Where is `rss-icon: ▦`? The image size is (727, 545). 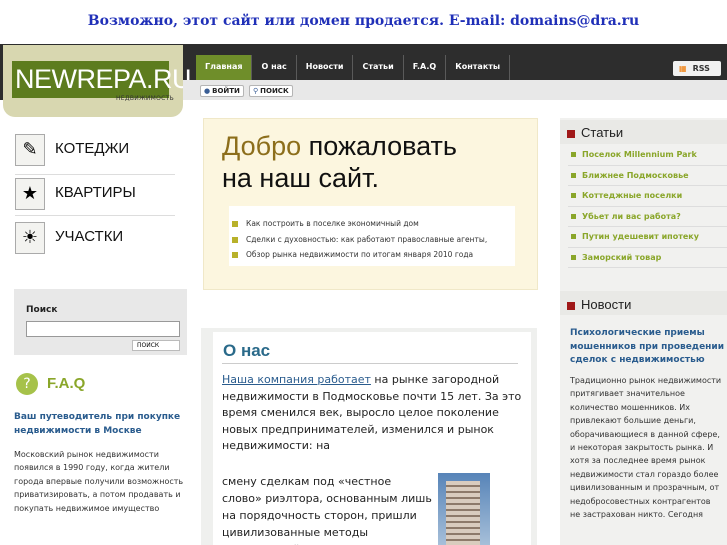 rss-icon: ▦ is located at coordinates (683, 68).